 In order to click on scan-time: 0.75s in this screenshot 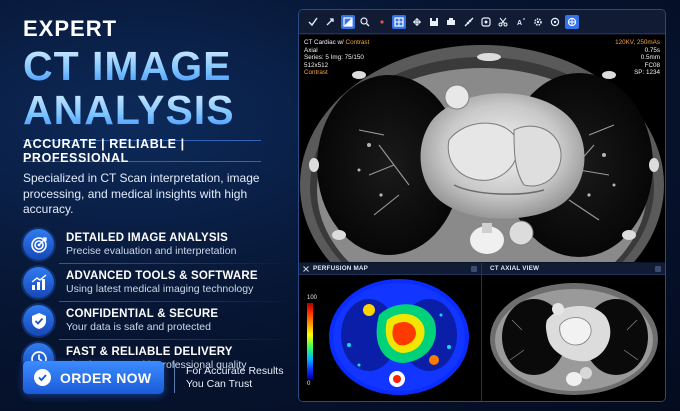, I will do `click(652, 50)`.